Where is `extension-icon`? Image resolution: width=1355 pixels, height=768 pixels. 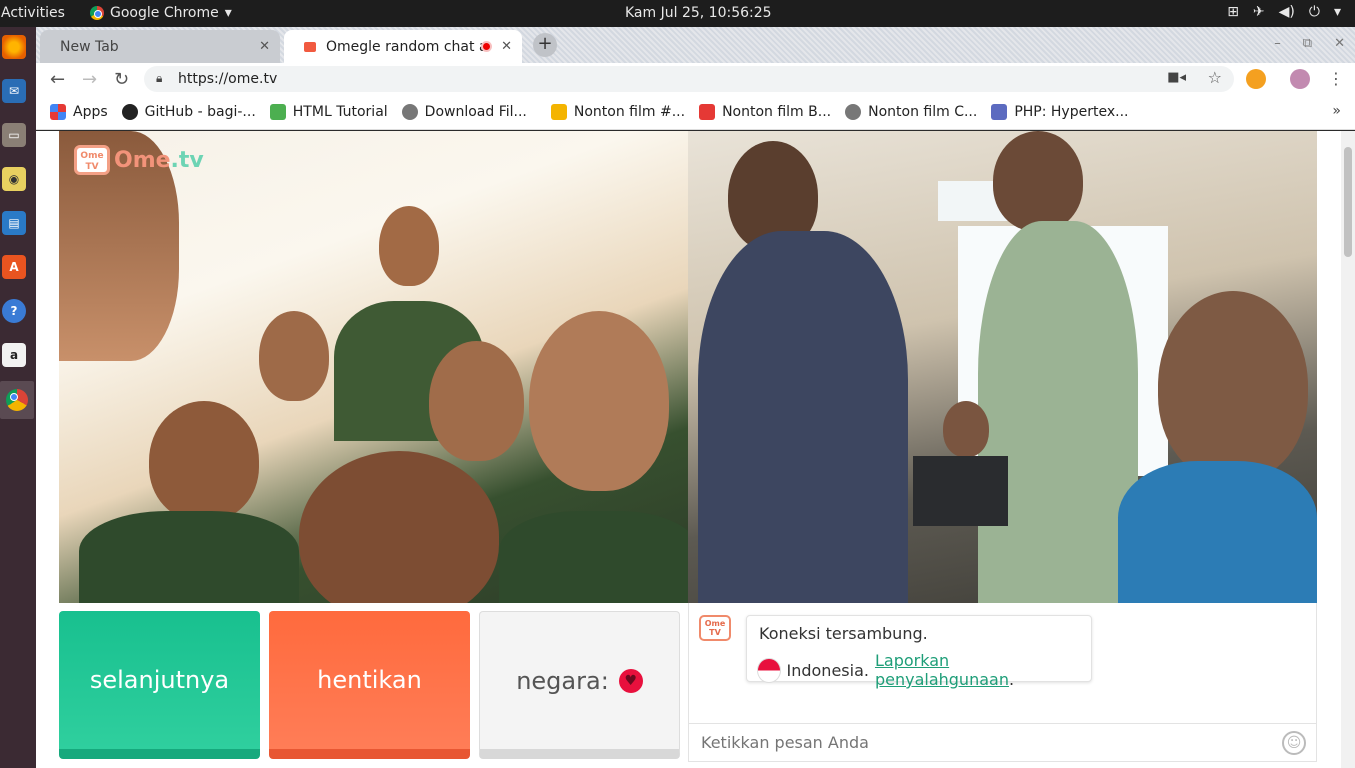 extension-icon is located at coordinates (1256, 79).